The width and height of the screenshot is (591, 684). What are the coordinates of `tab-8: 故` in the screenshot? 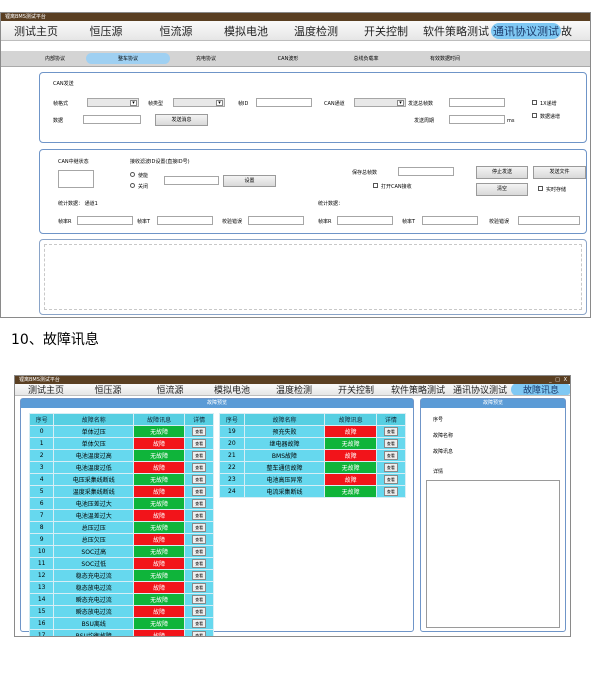 It's located at (566, 31).